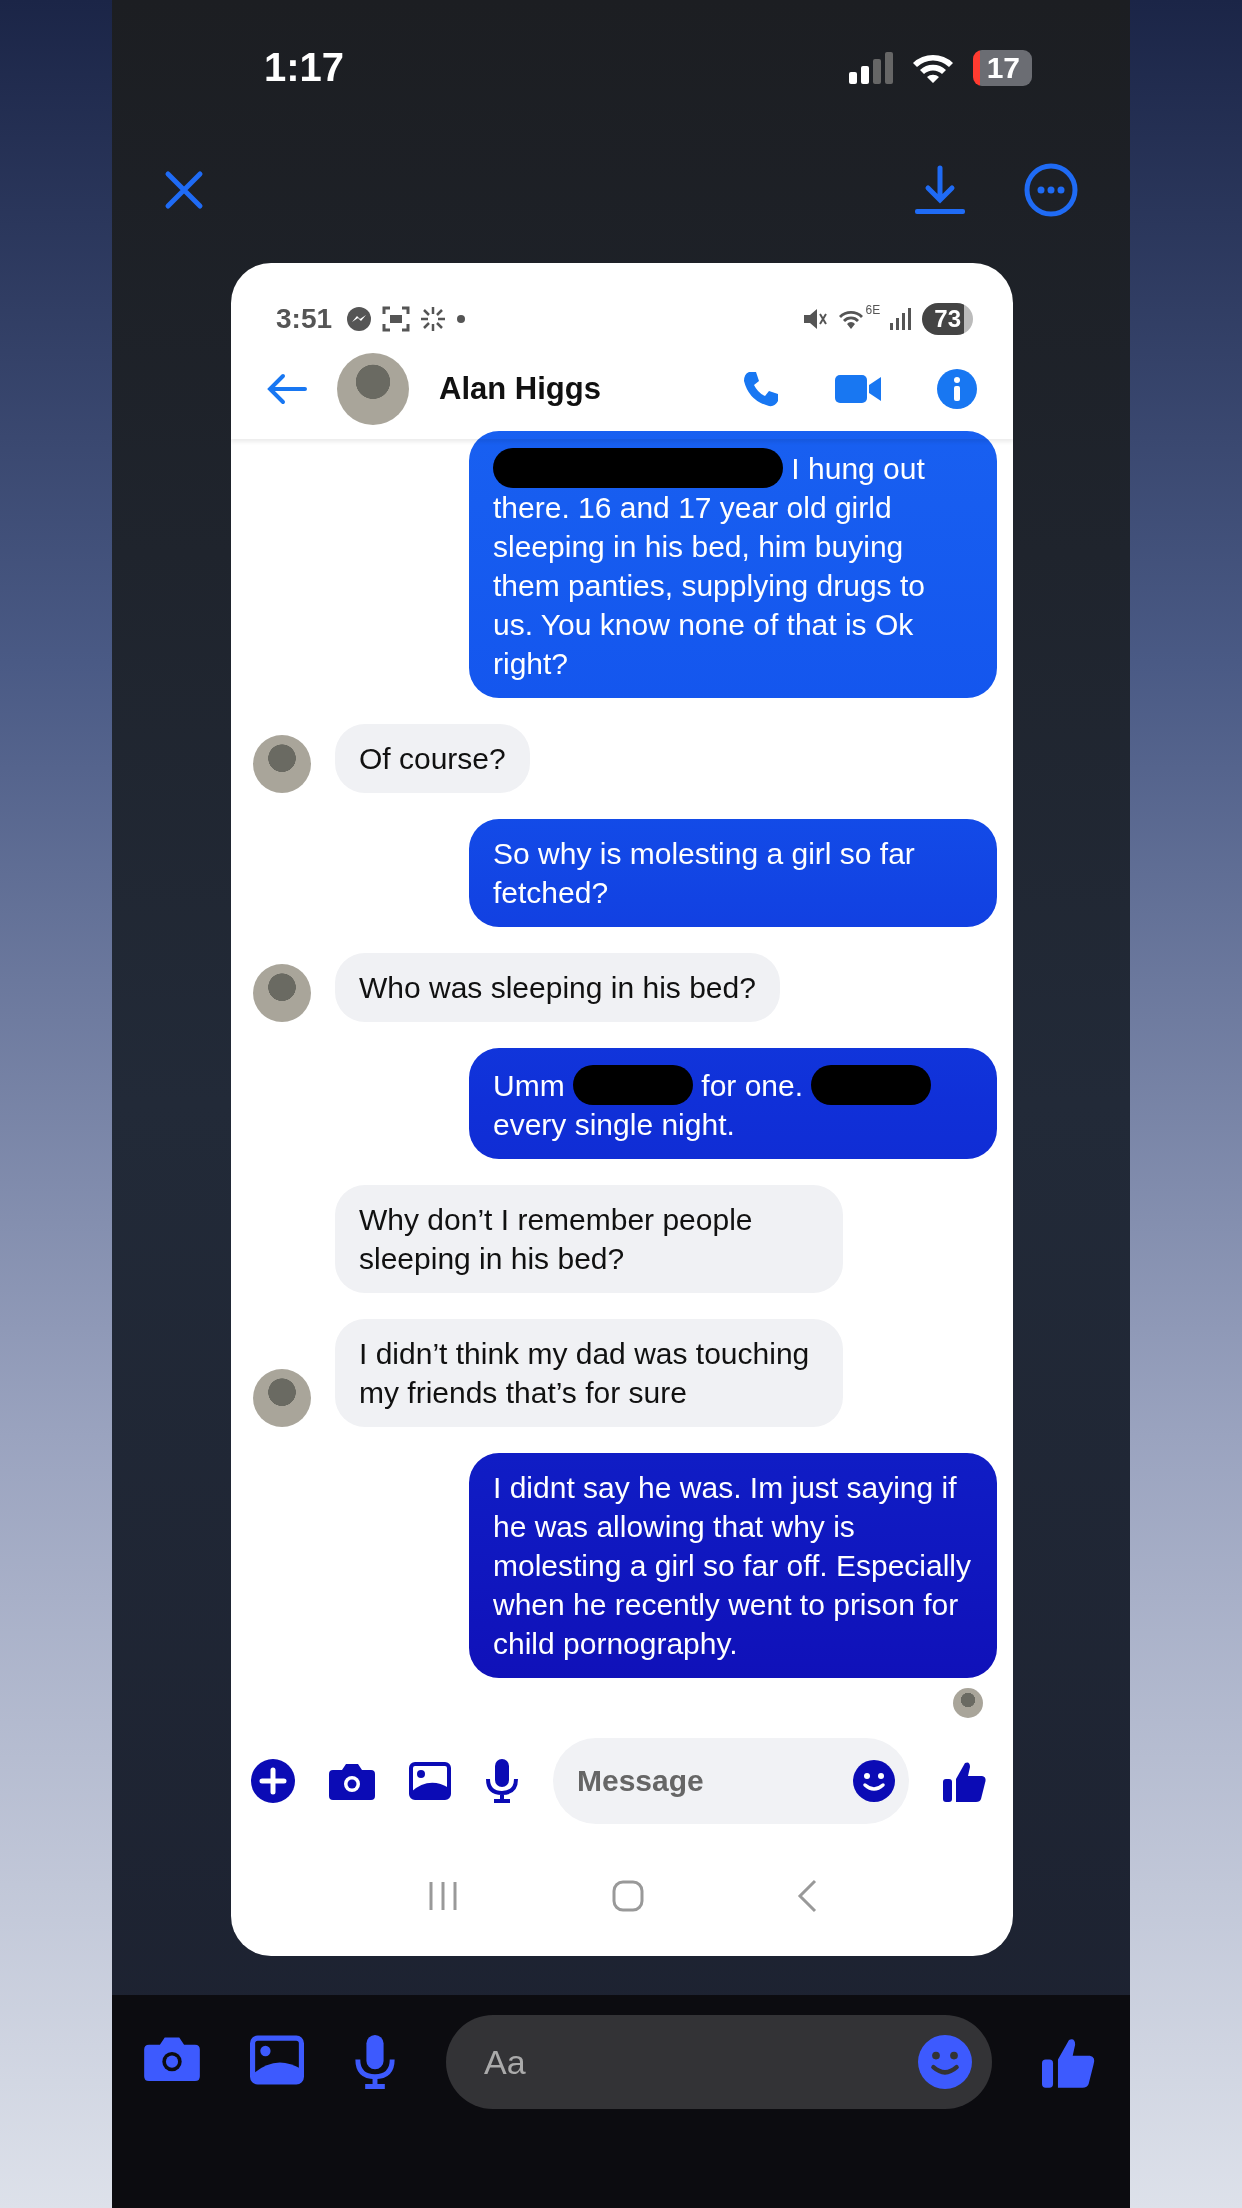 The width and height of the screenshot is (1242, 2208). What do you see at coordinates (614, 1125) in the screenshot?
I see `message-text: every single night.` at bounding box center [614, 1125].